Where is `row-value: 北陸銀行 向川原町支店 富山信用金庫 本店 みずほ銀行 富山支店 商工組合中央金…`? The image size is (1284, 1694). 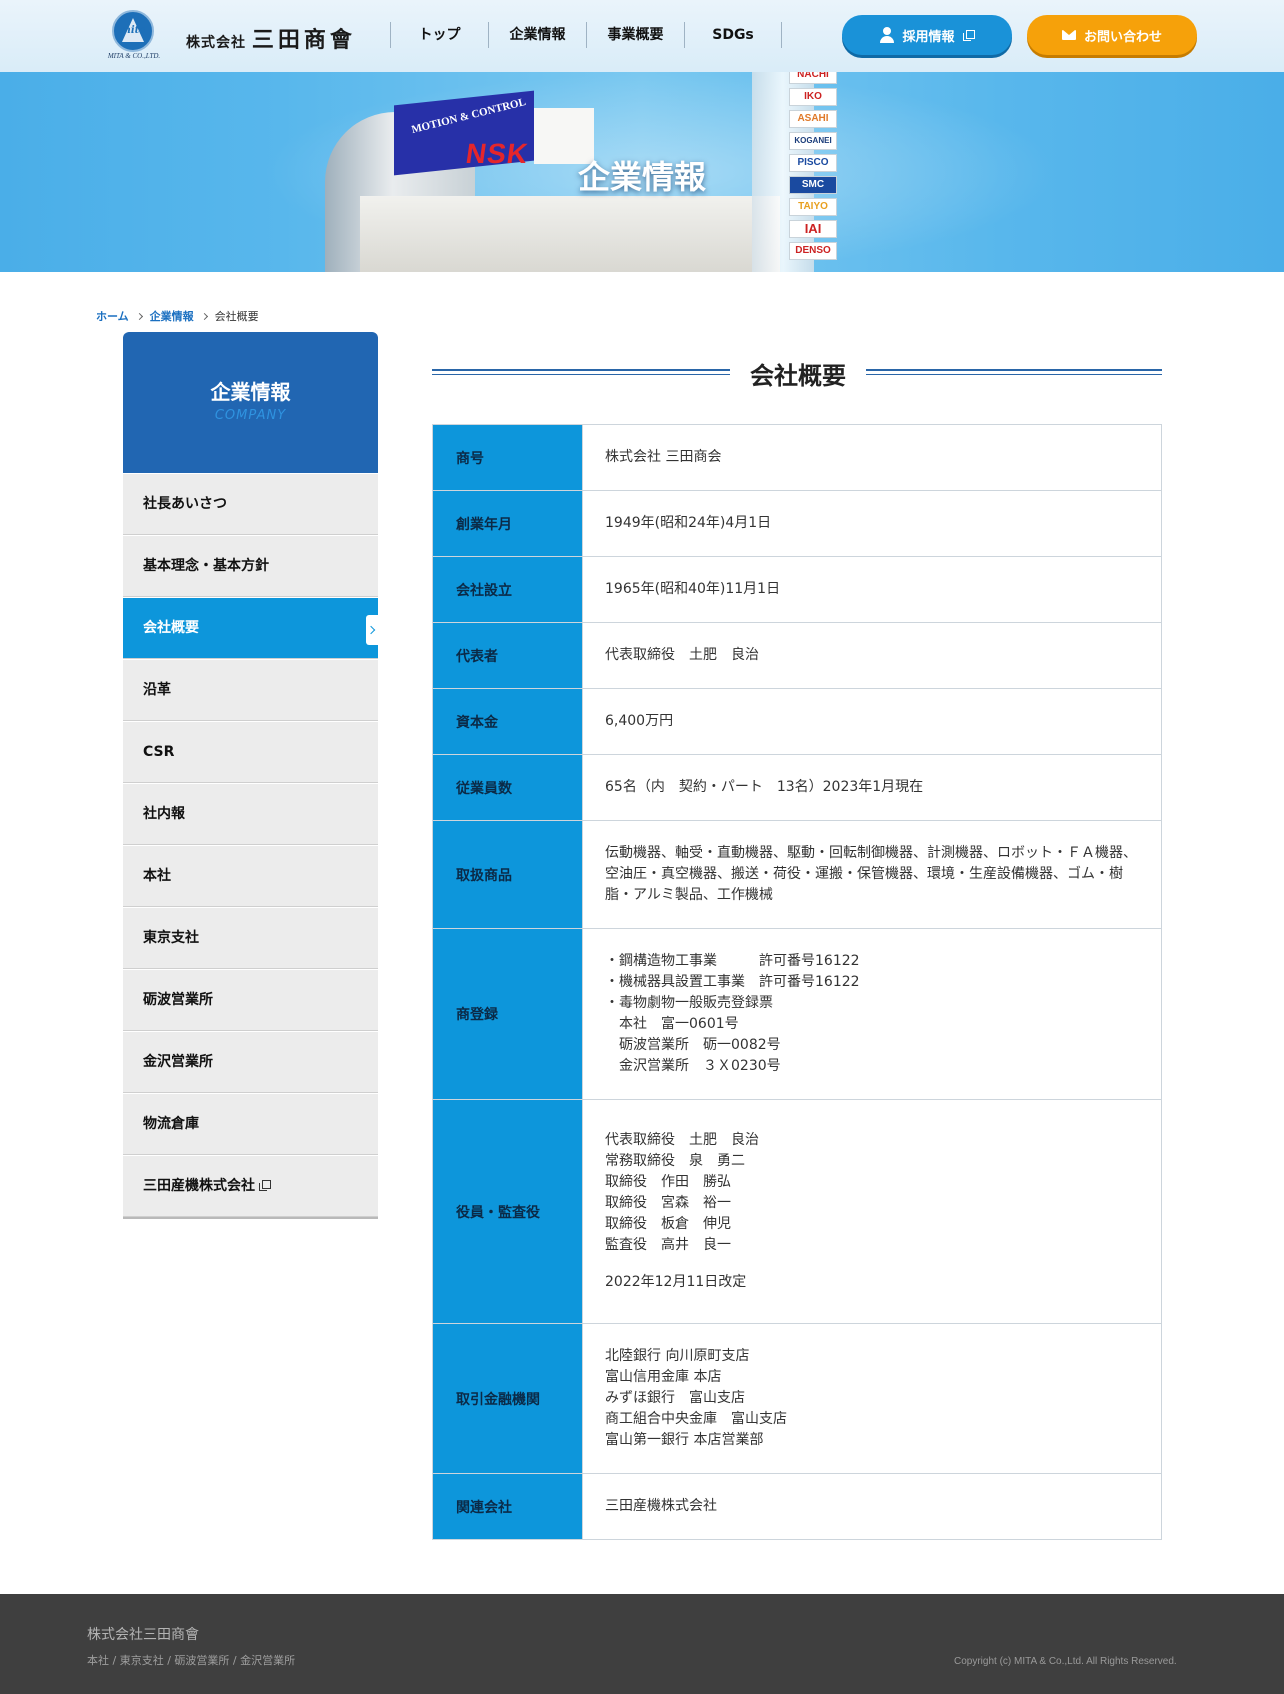 row-value: 北陸銀行 向川原町支店 富山信用金庫 本店 みずほ銀行 富山支店 商工組合中央金… is located at coordinates (872, 1398).